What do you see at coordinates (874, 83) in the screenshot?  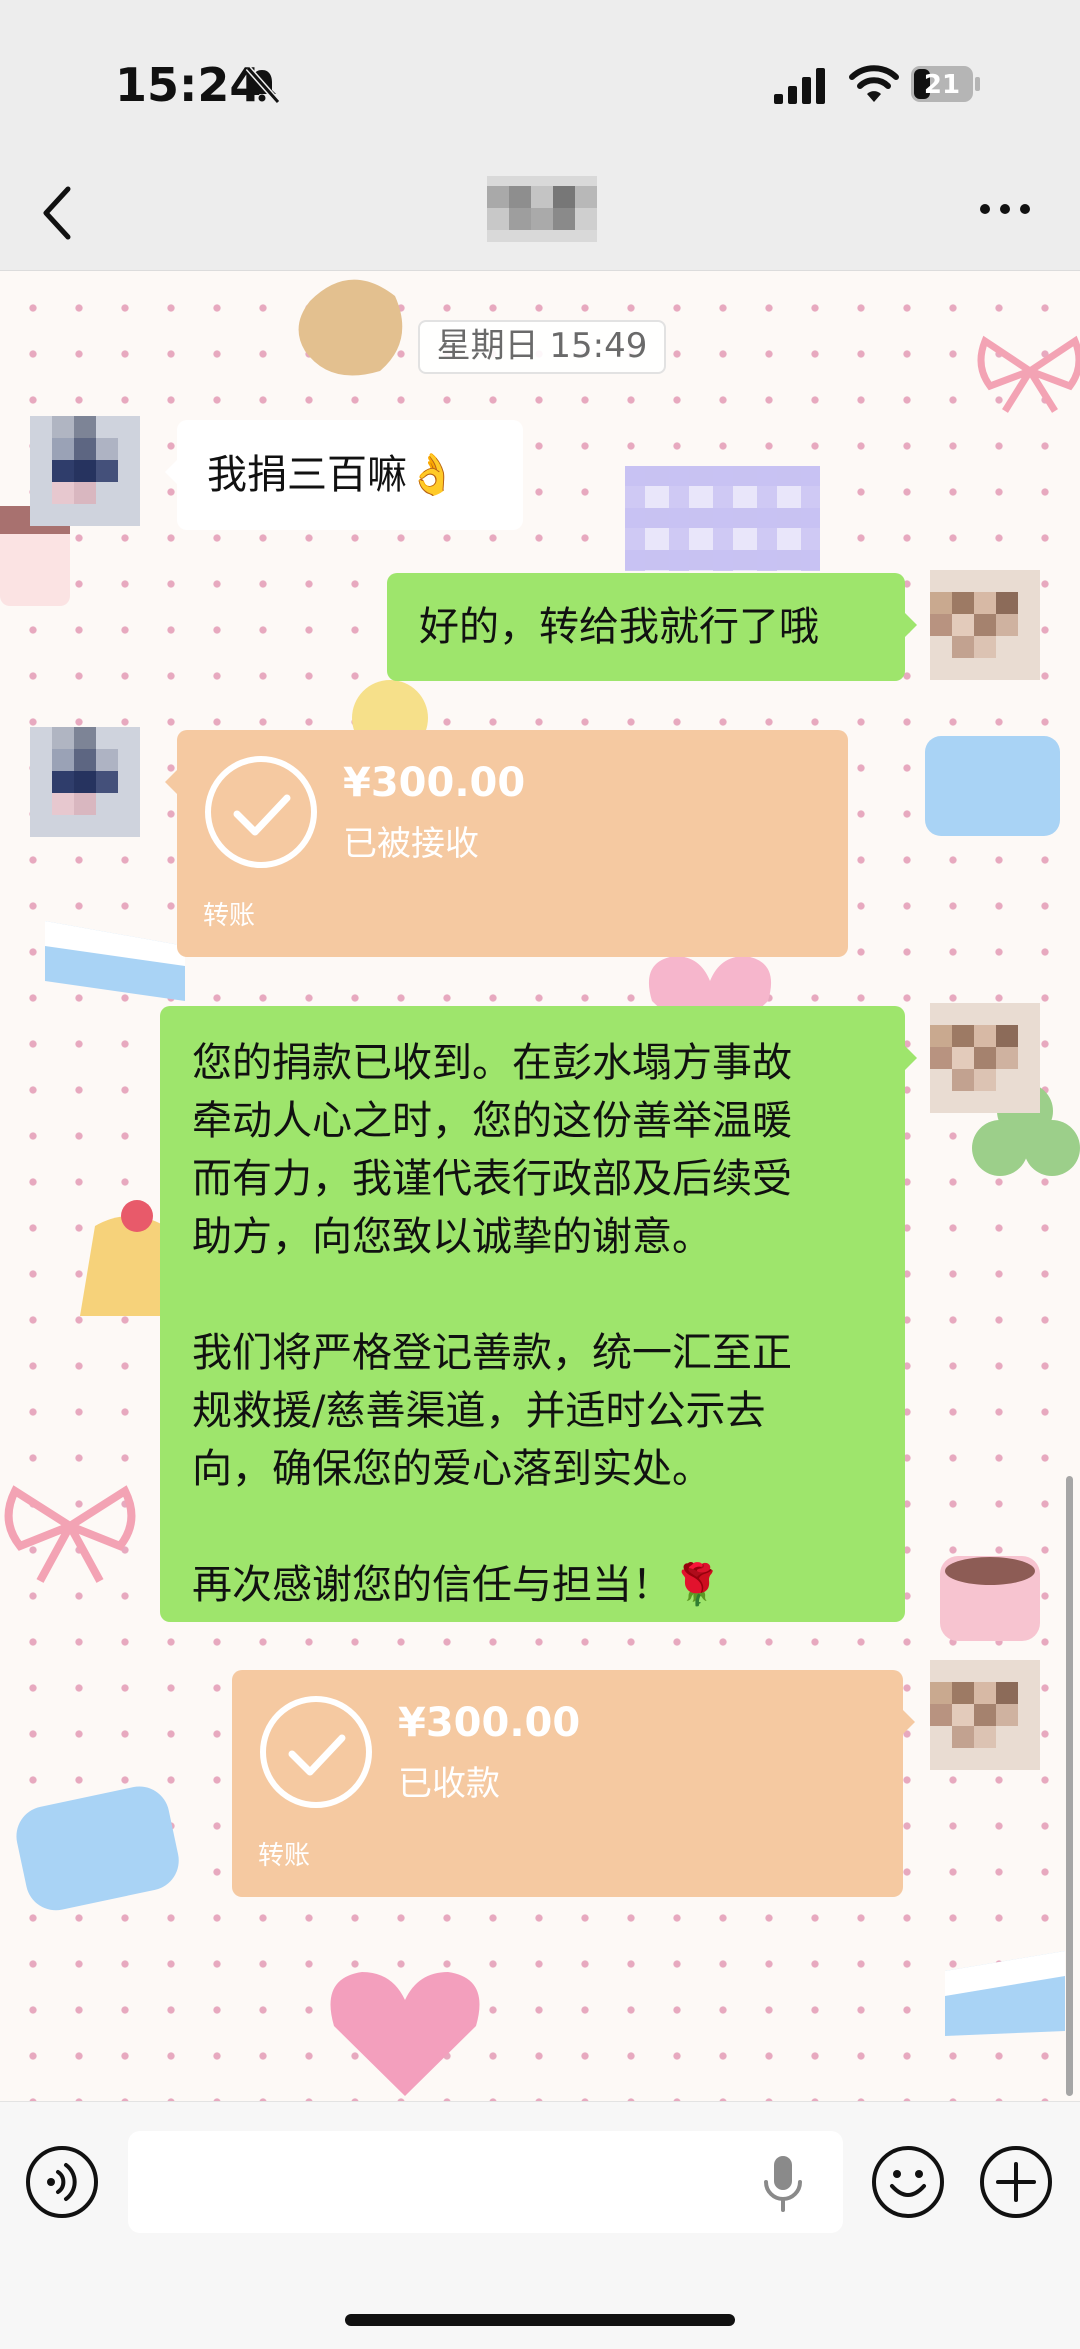 I see `wifi-icon` at bounding box center [874, 83].